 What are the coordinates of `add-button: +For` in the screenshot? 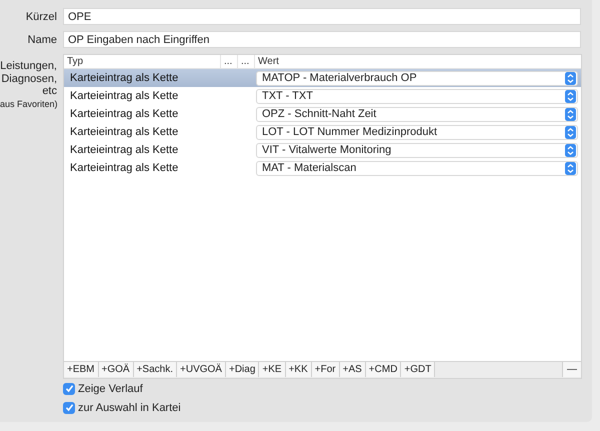 It's located at (326, 369).